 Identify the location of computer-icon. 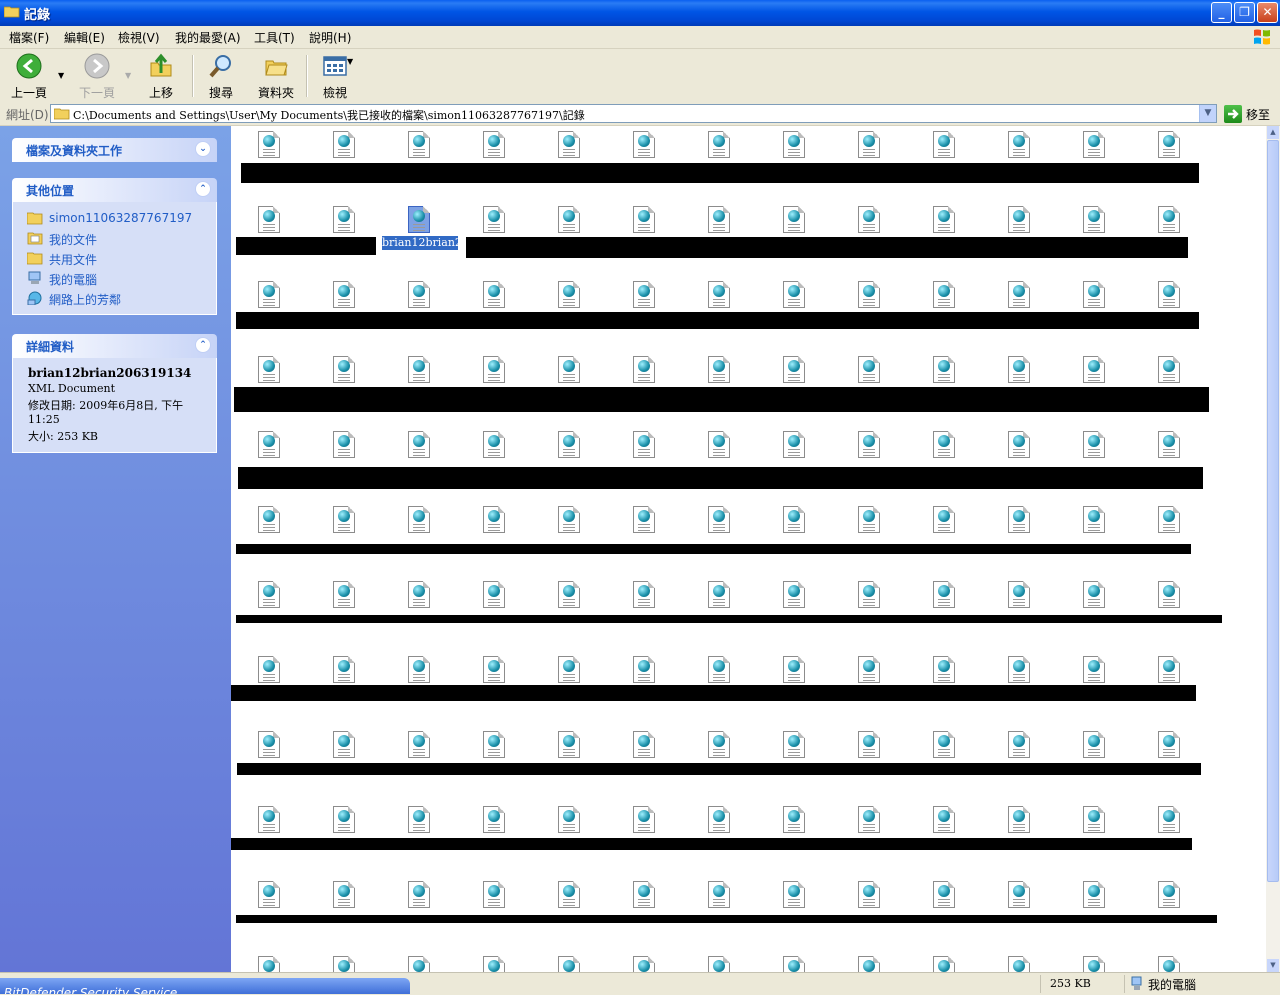
(1136, 983).